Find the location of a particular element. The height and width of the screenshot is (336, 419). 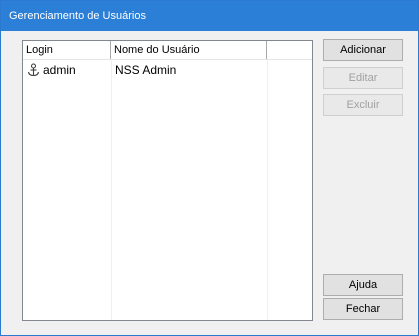

cell-login: admin is located at coordinates (69, 71).